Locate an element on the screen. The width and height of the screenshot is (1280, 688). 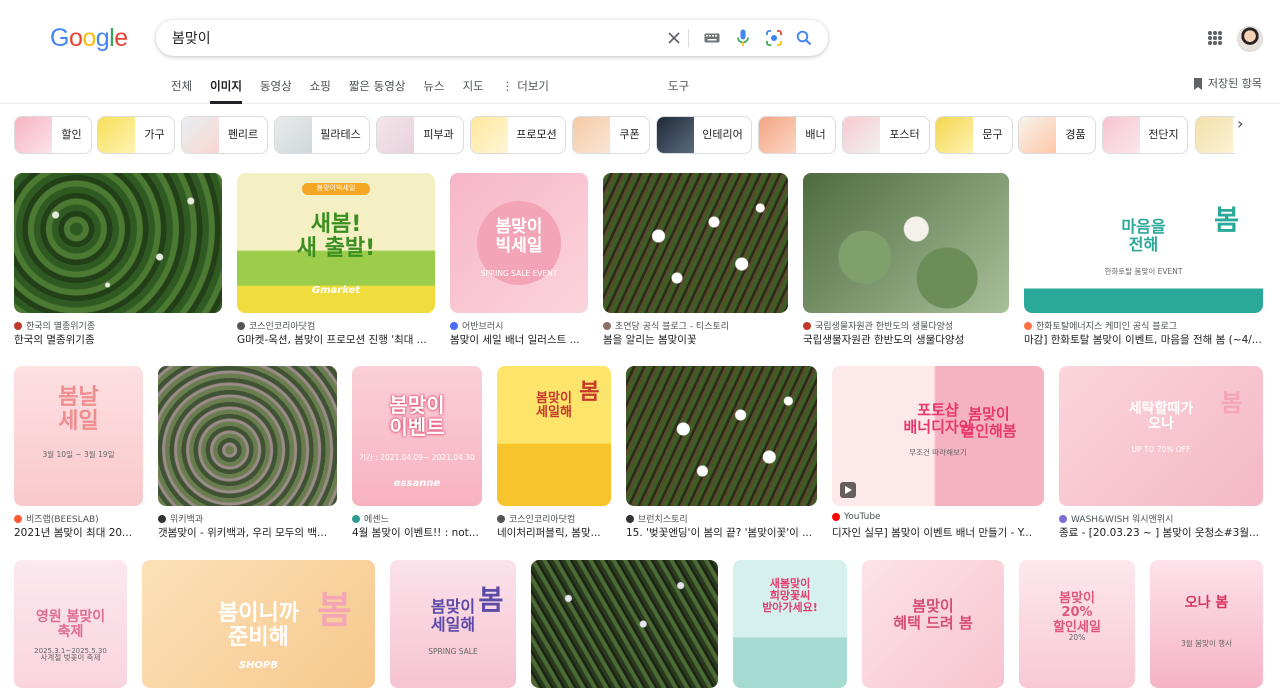
chip-3: 필라테스 is located at coordinates (322, 135).